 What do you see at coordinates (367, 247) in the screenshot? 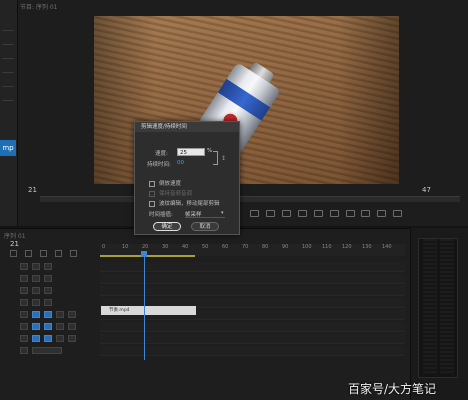
I see `ruler-tick-label: 130` at bounding box center [367, 247].